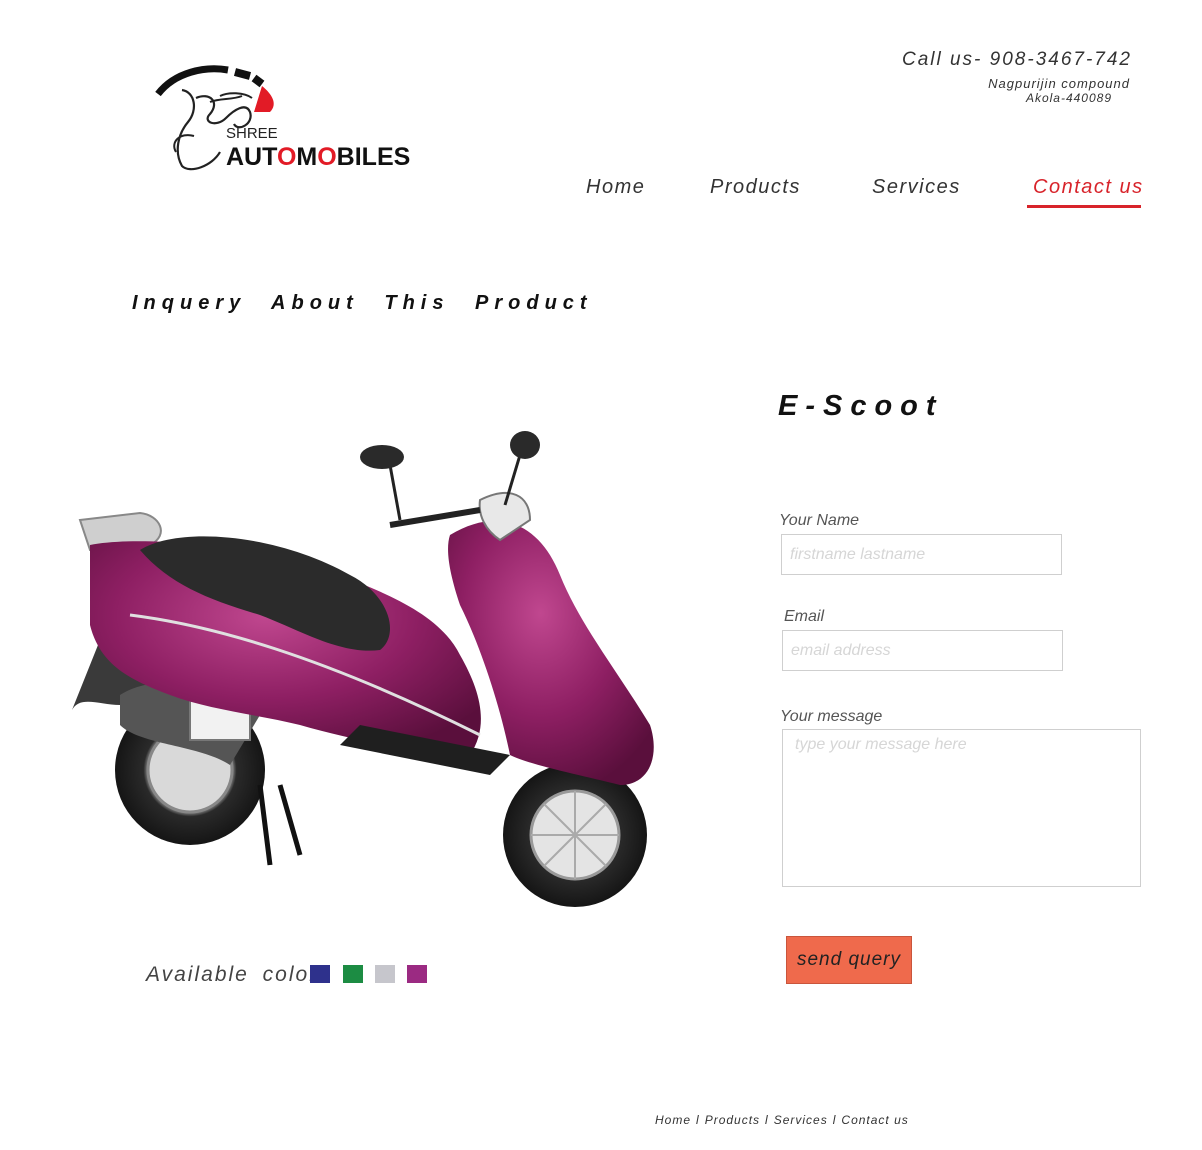 This screenshot has width=1202, height=1150. What do you see at coordinates (353, 974) in the screenshot?
I see `color-swatch-green` at bounding box center [353, 974].